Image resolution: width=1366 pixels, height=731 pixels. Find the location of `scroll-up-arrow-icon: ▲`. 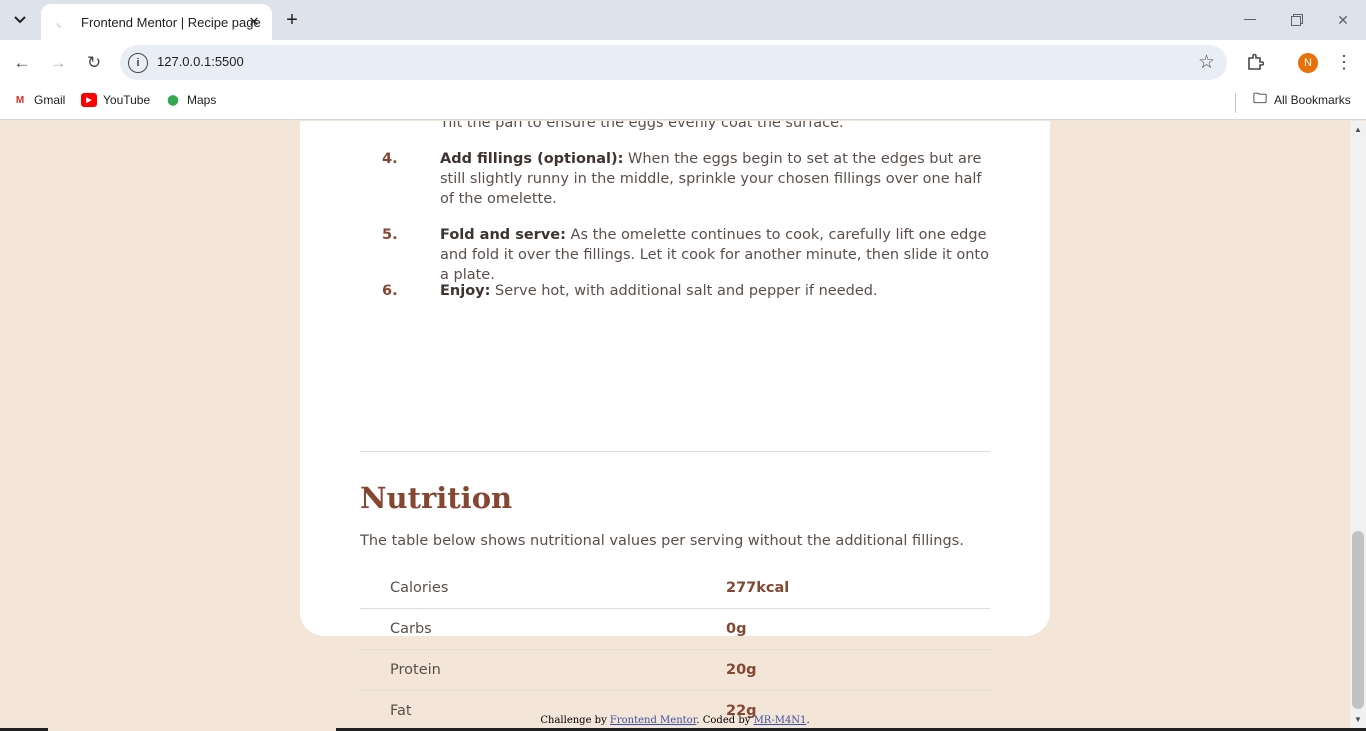

scroll-up-arrow-icon: ▲ is located at coordinates (1358, 130).